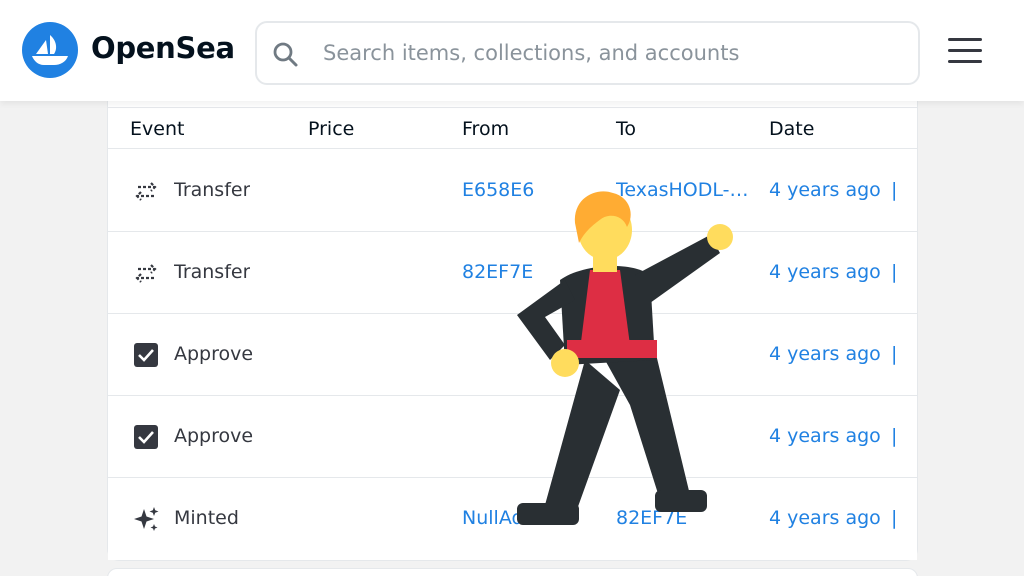 This screenshot has width=1024, height=576. Describe the element at coordinates (626, 129) in the screenshot. I see `column-to: To` at that location.